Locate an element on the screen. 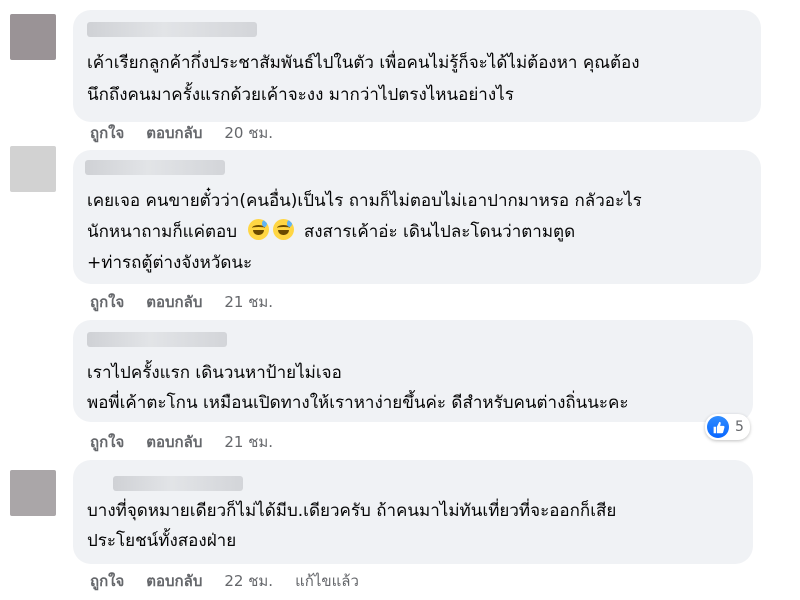 The width and height of the screenshot is (800, 600). comment-actions: ถูกใจ ตอบกลับ 22 ชม. แก้ไขแล้ว is located at coordinates (224, 581).